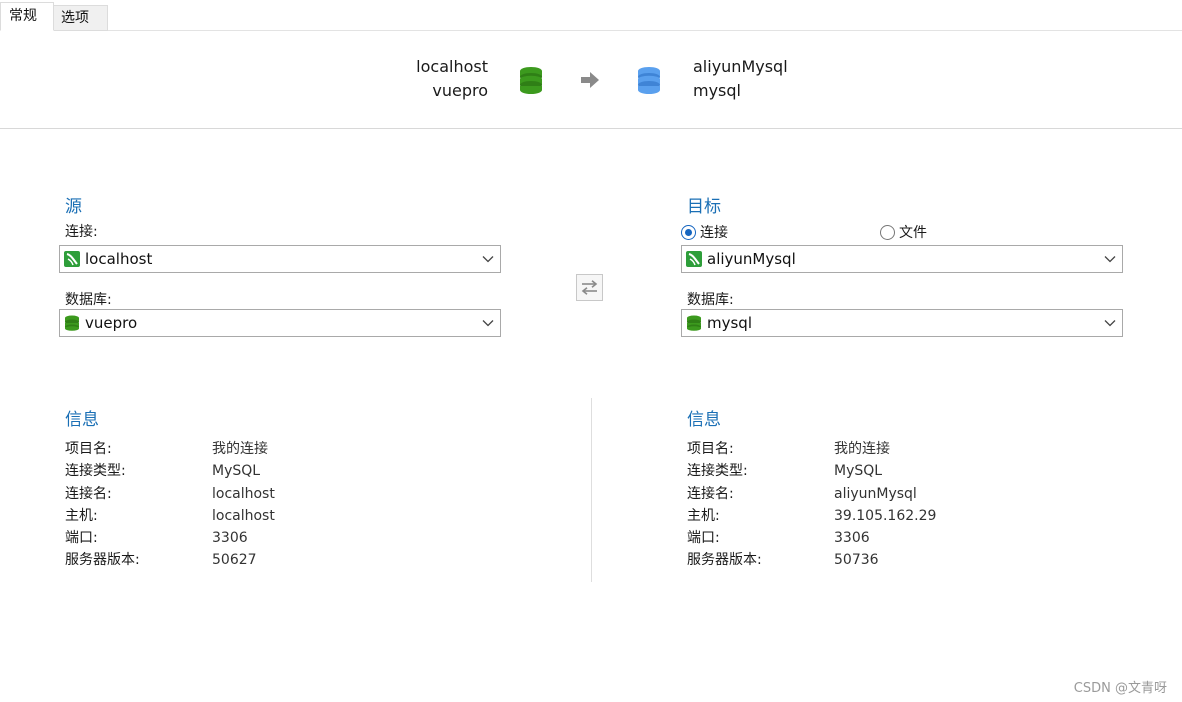 The height and width of the screenshot is (702, 1182). I want to click on target-database-select: mysql, so click(902, 323).